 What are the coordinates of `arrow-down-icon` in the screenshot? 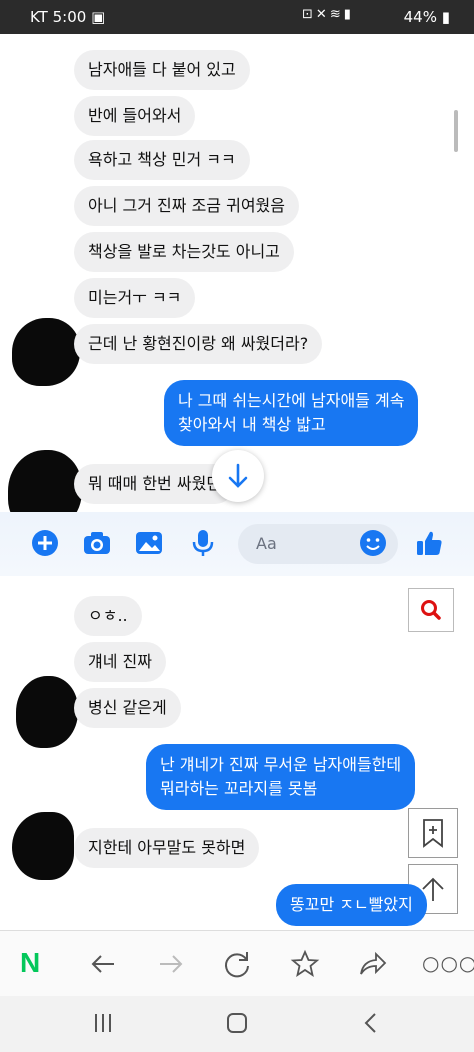 It's located at (238, 475).